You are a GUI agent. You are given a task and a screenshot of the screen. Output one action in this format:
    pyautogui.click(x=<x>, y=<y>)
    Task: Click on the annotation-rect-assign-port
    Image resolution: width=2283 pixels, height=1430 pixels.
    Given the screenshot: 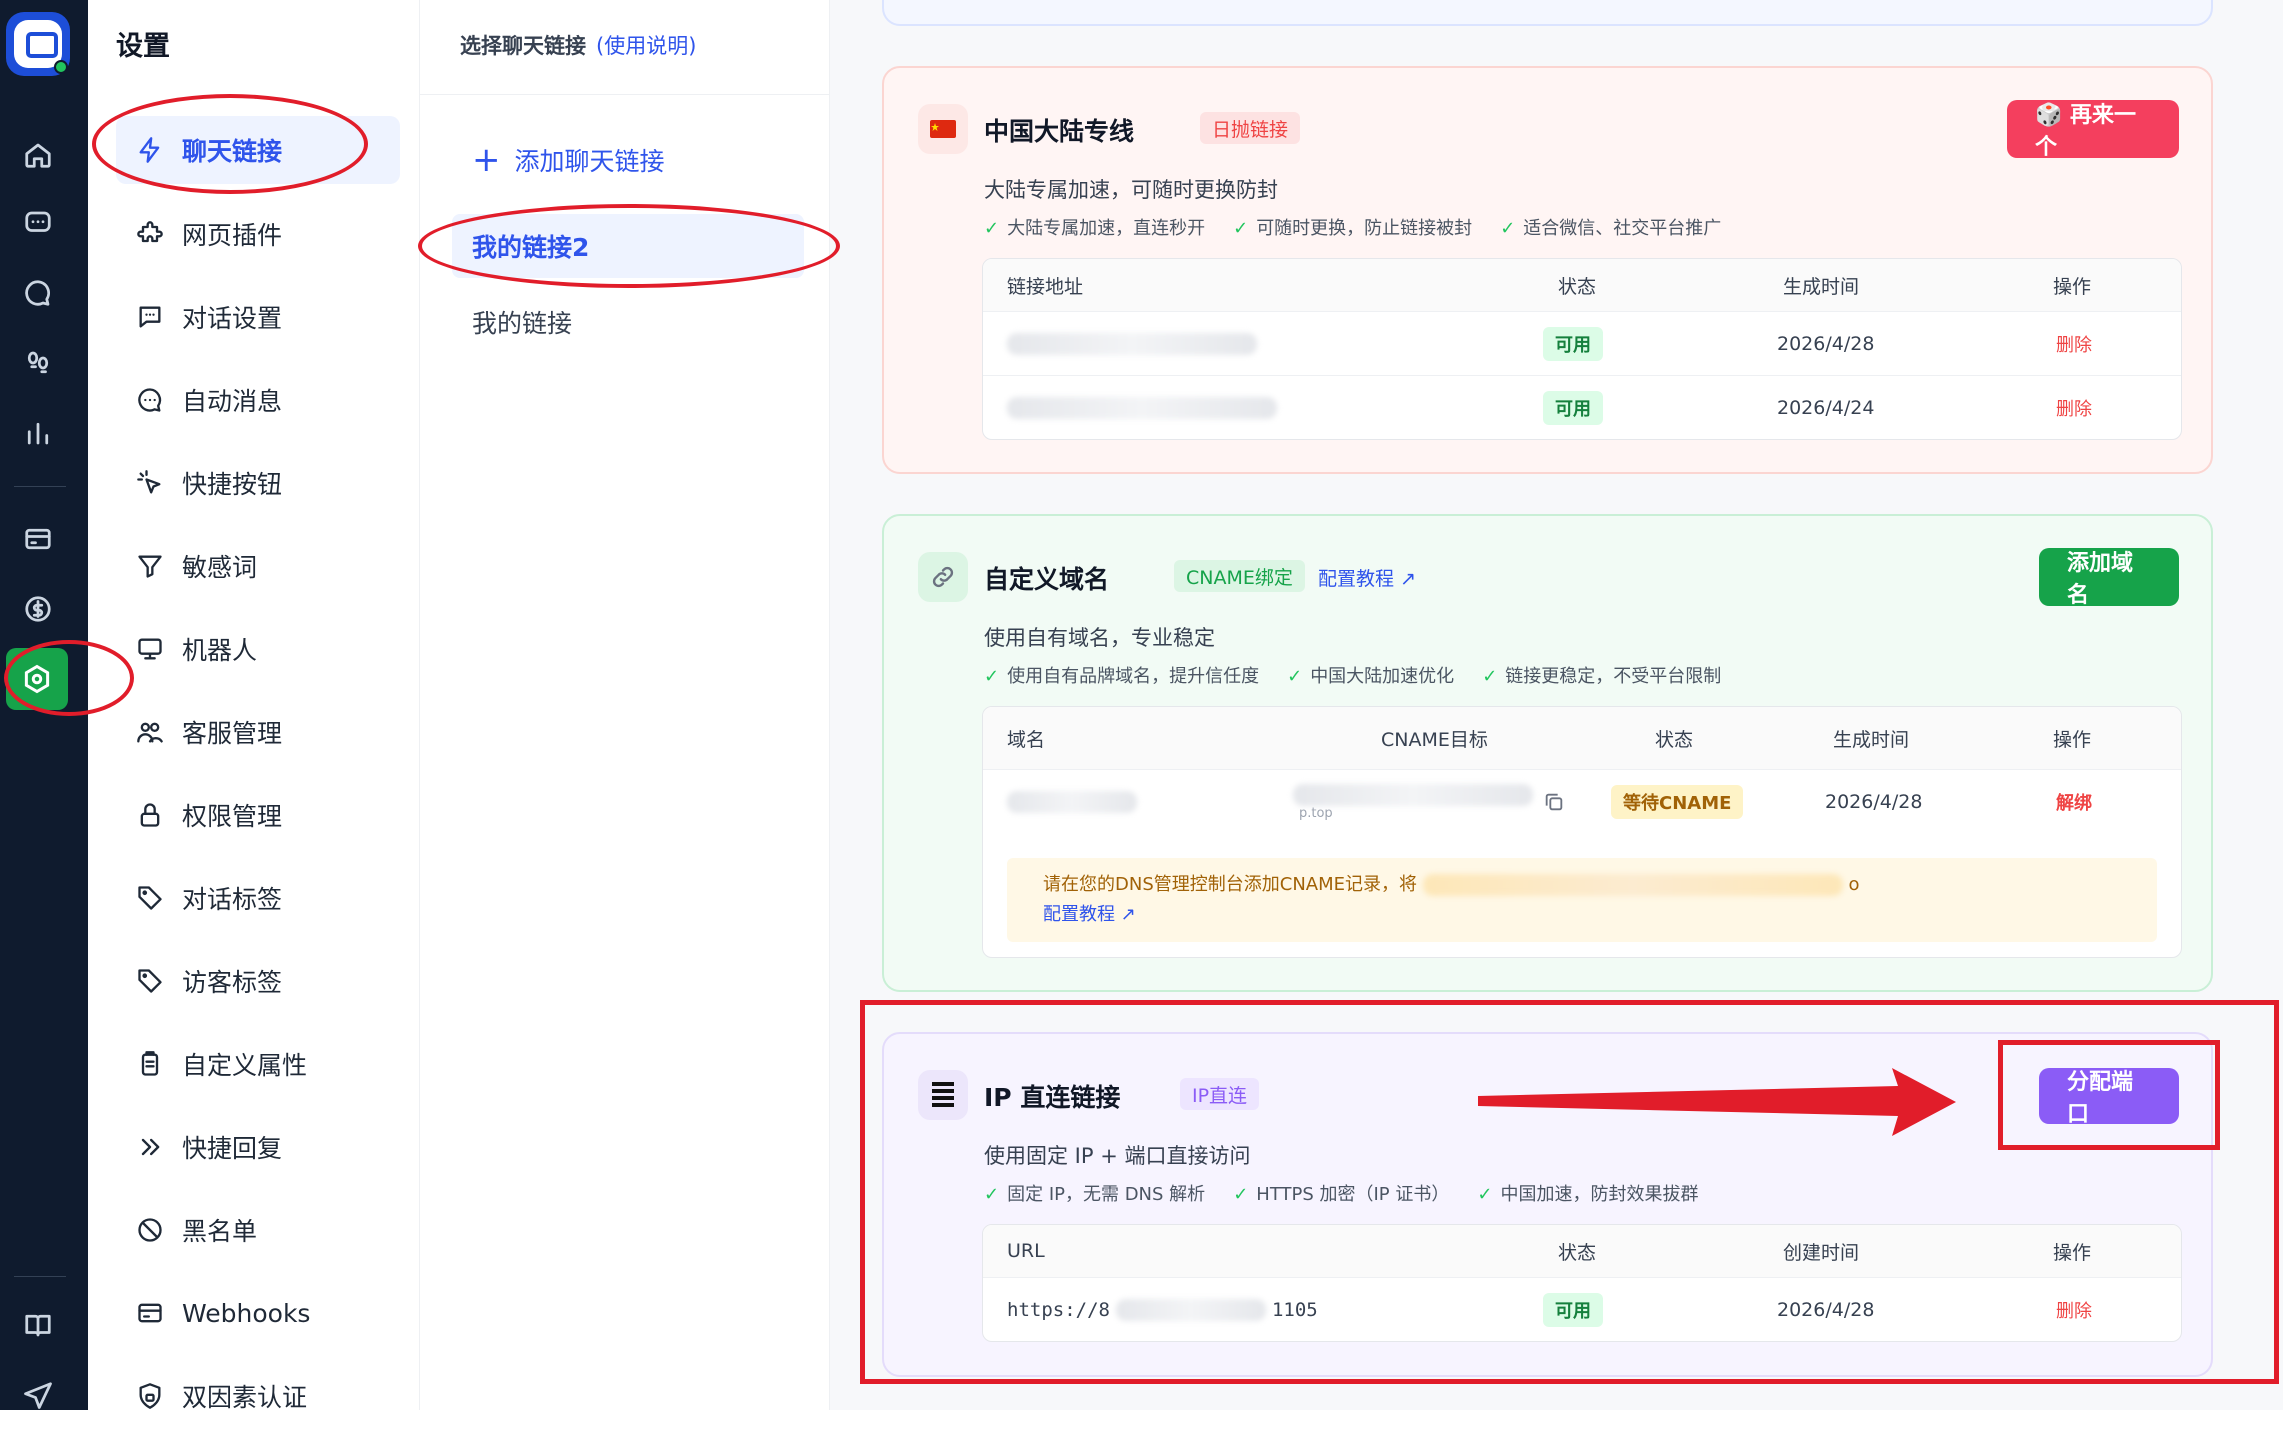 What is the action you would take?
    pyautogui.click(x=2109, y=1095)
    